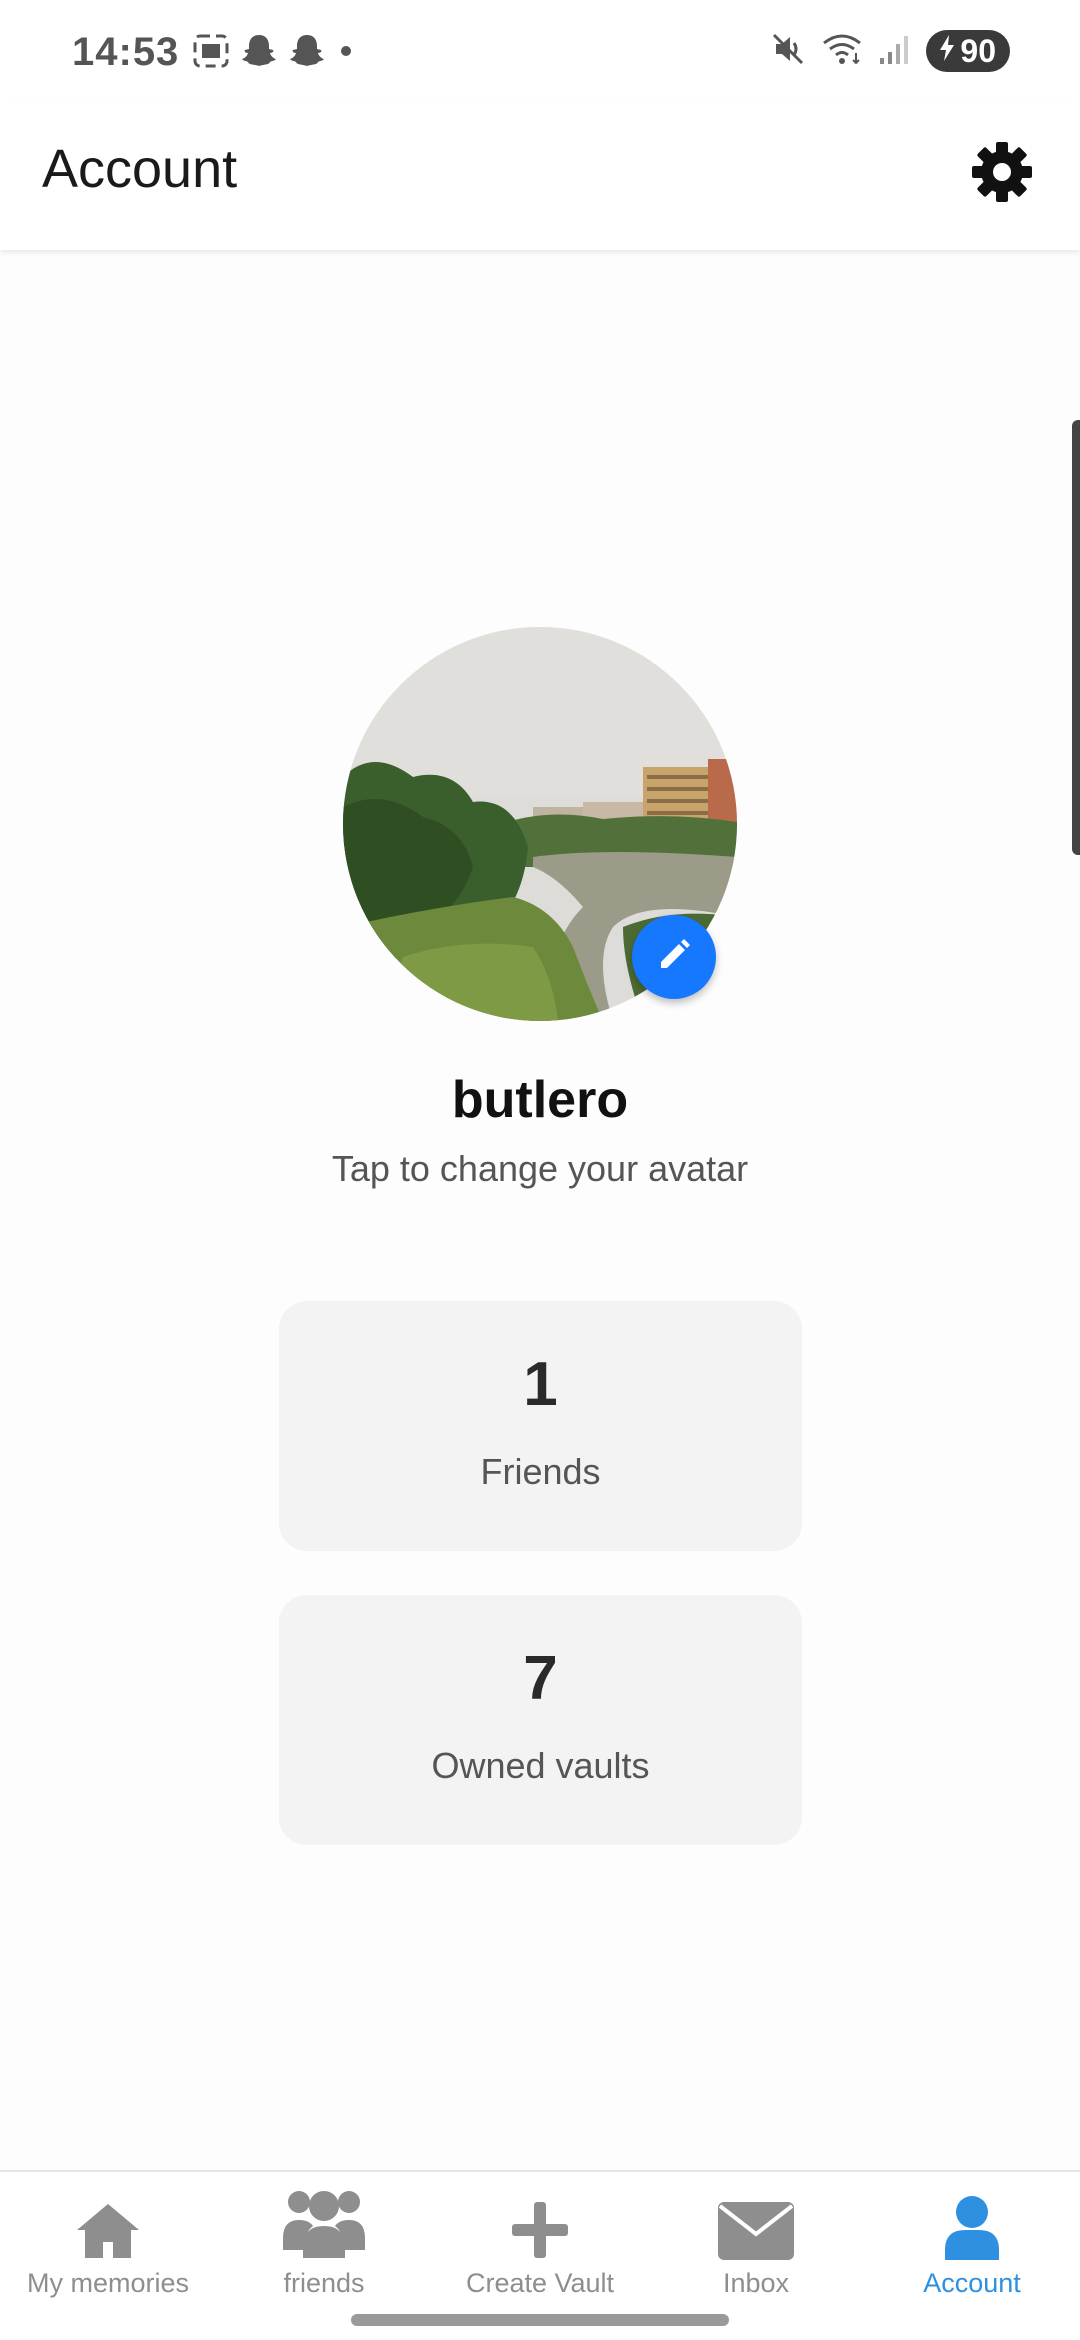 The height and width of the screenshot is (2340, 1080). What do you see at coordinates (540, 1720) in the screenshot?
I see `owned-vaults-stat-card: 7 Owned vaults` at bounding box center [540, 1720].